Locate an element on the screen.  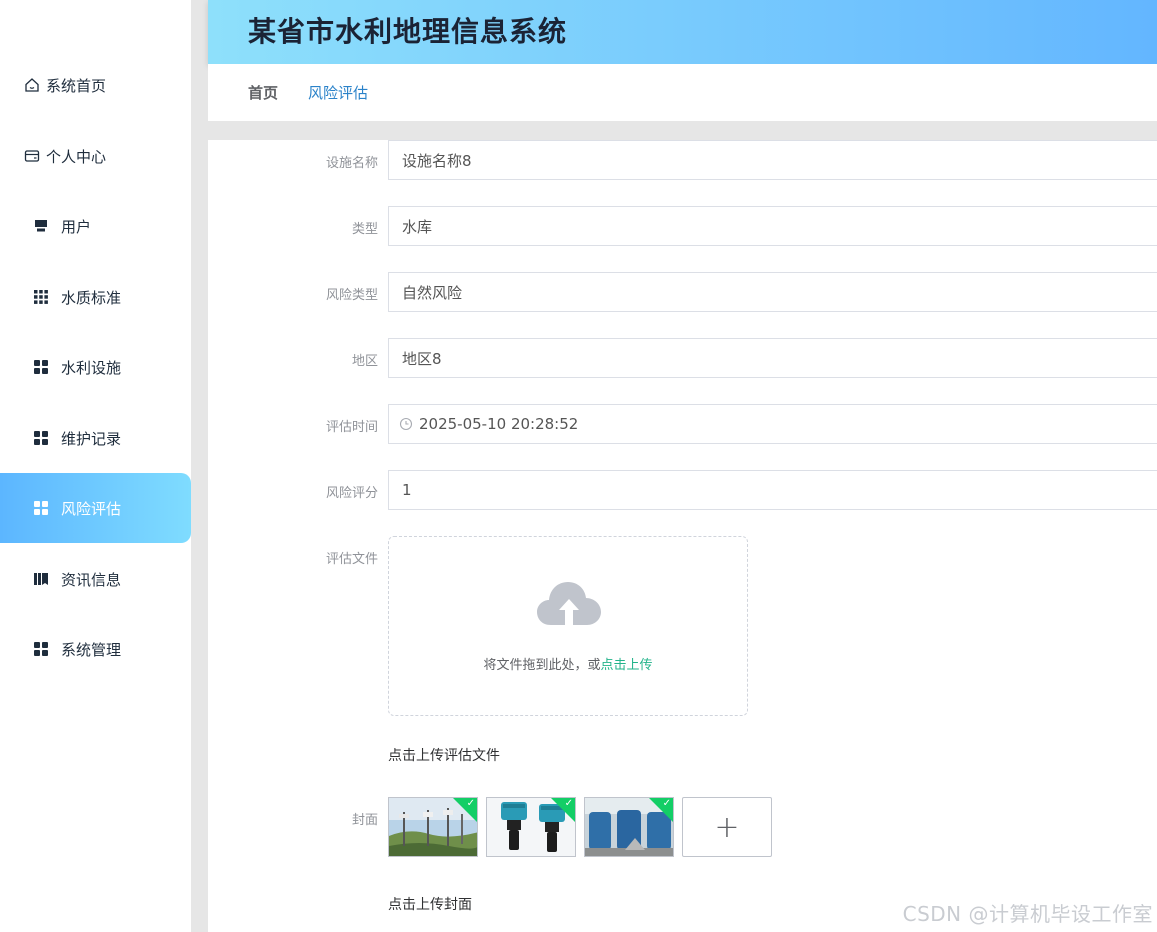
sidebar-item-label: 水利设施 is located at coordinates (91, 367).